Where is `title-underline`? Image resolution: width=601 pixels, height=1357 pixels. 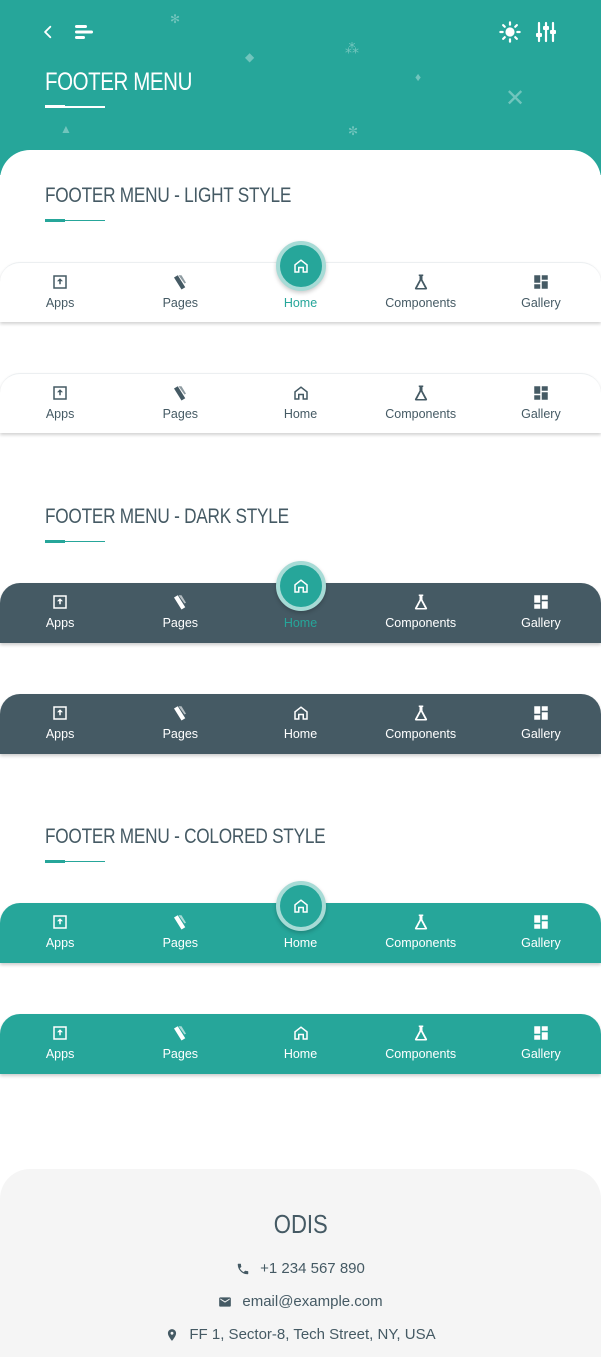
title-underline is located at coordinates (75, 106).